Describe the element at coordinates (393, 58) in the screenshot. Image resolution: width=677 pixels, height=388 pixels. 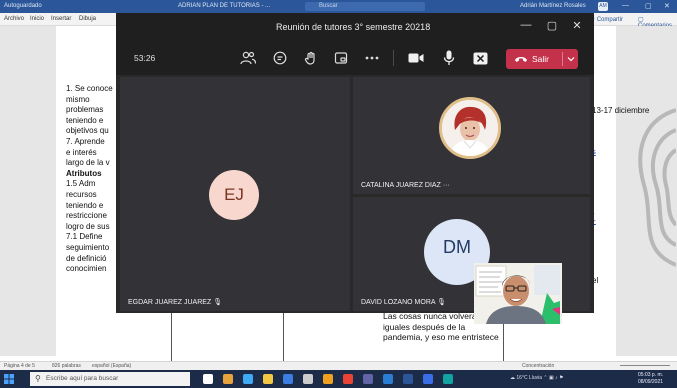
I see `control-separator` at that location.